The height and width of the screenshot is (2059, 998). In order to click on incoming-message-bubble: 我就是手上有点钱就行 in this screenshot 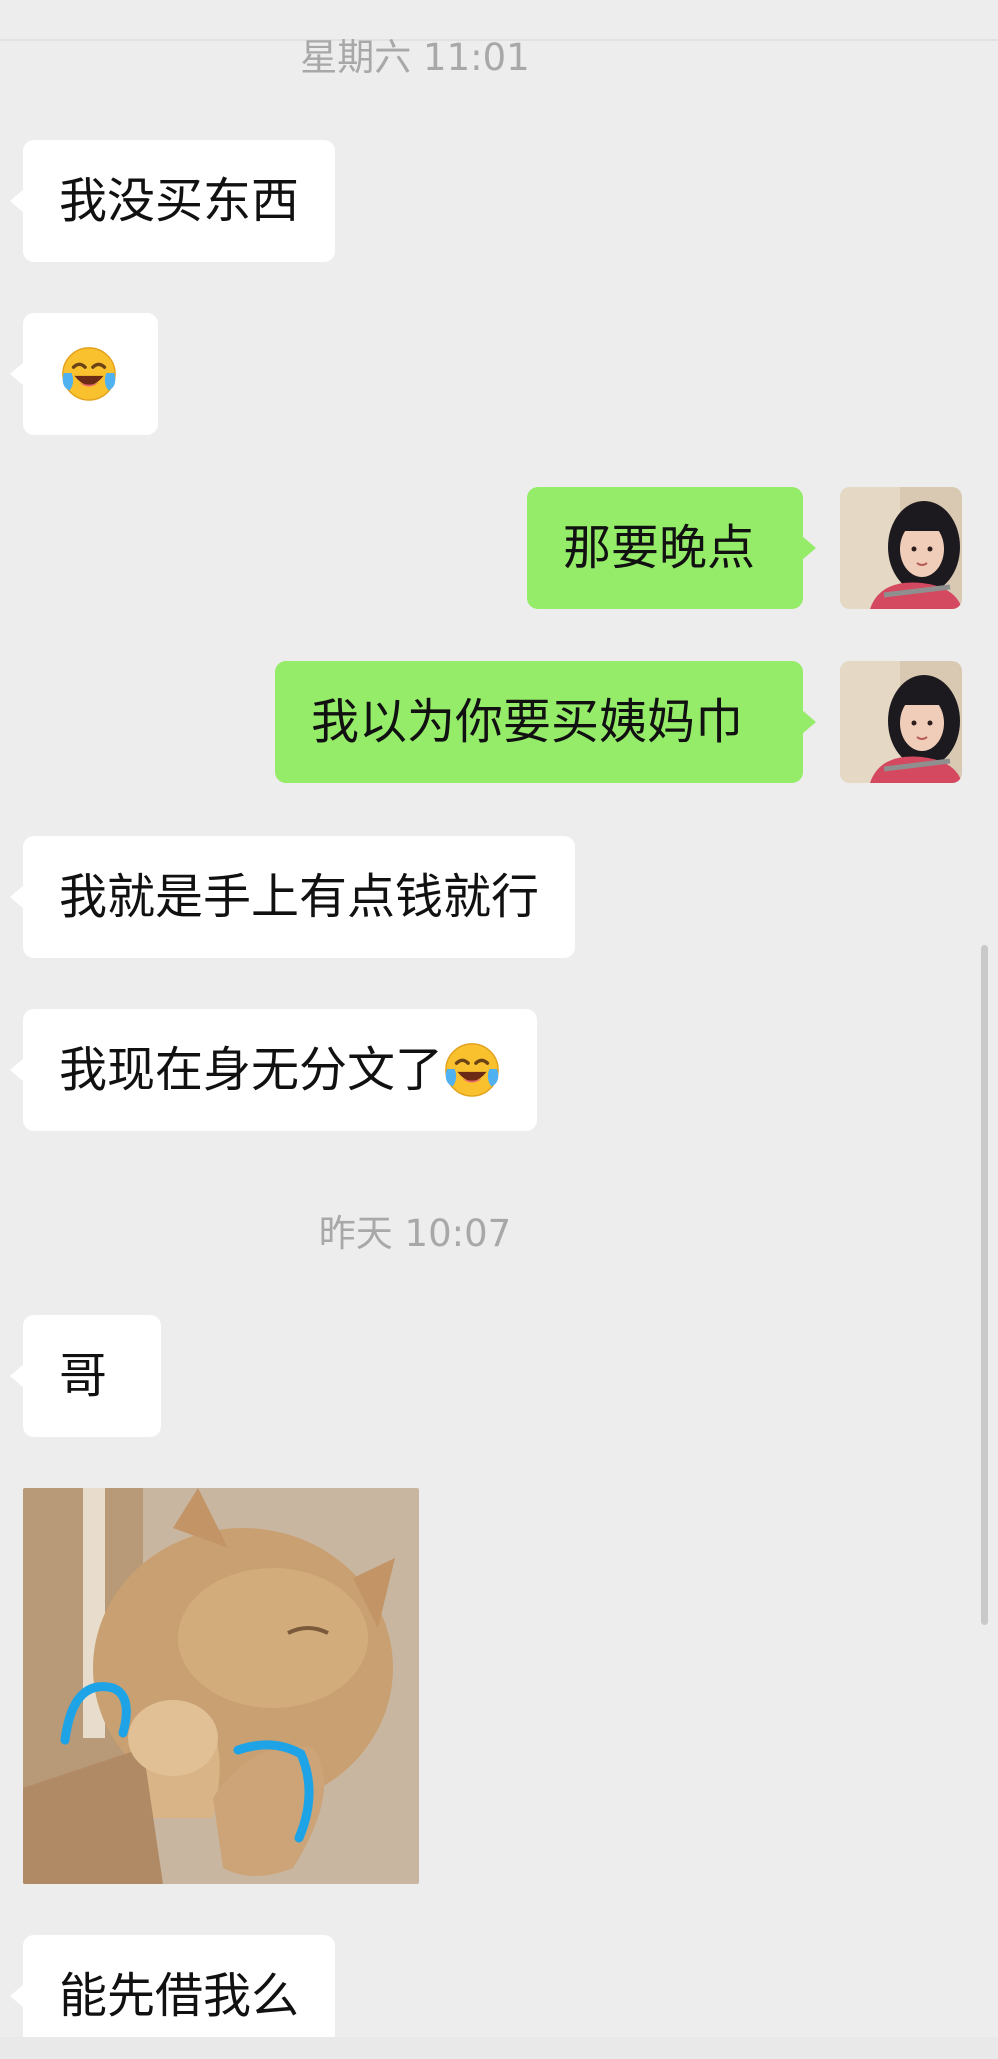, I will do `click(292, 897)`.